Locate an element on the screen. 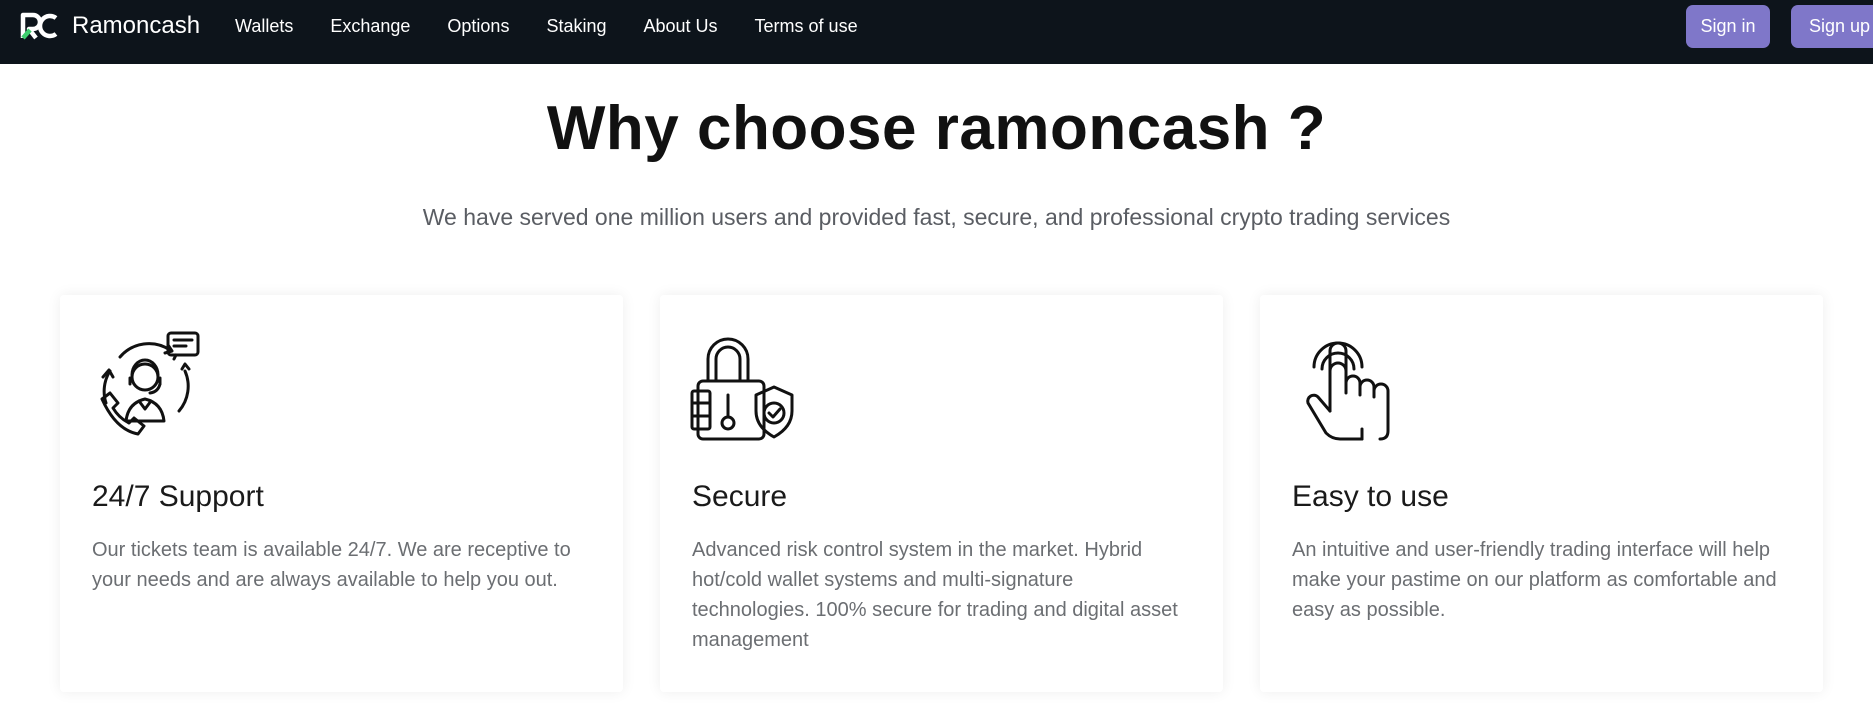 This screenshot has width=1873, height=715. page-title: Why choose ramoncash ? is located at coordinates (936, 128).